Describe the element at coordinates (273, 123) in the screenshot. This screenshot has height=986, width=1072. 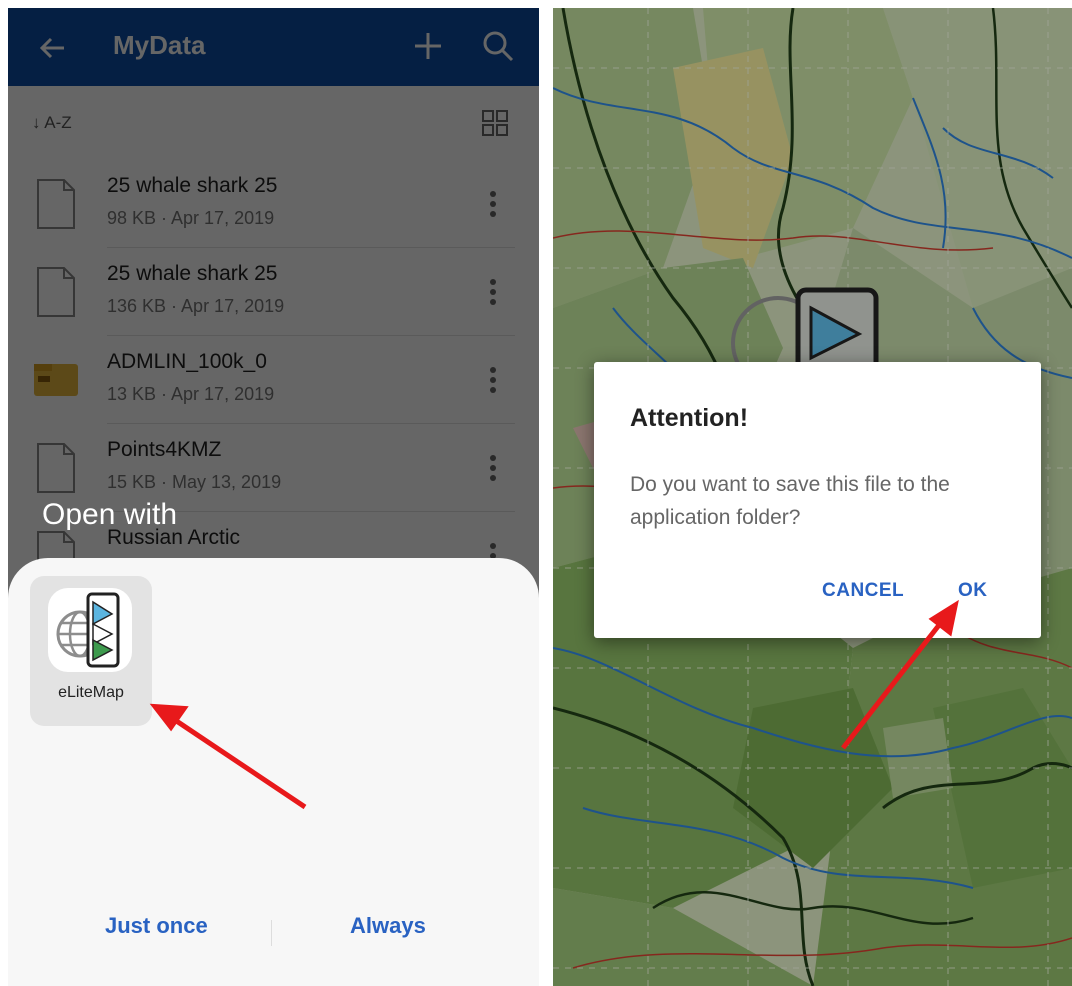
I see `sort-bar: ↓ A-Z` at that location.